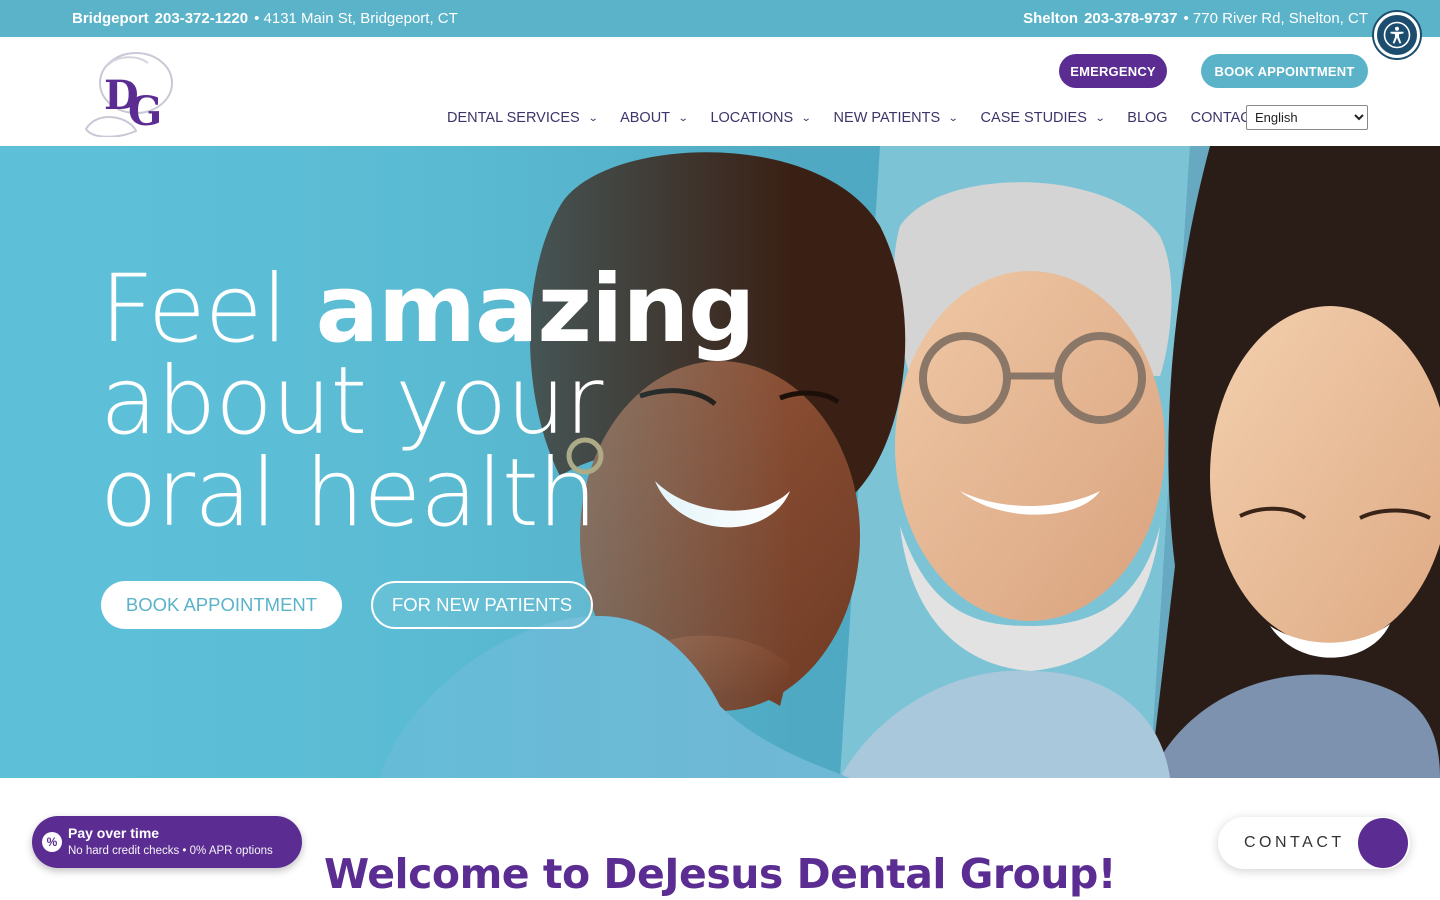 This screenshot has width=1440, height=900. What do you see at coordinates (513, 118) in the screenshot?
I see `nav-item-label: DENTAL SERVICES` at bounding box center [513, 118].